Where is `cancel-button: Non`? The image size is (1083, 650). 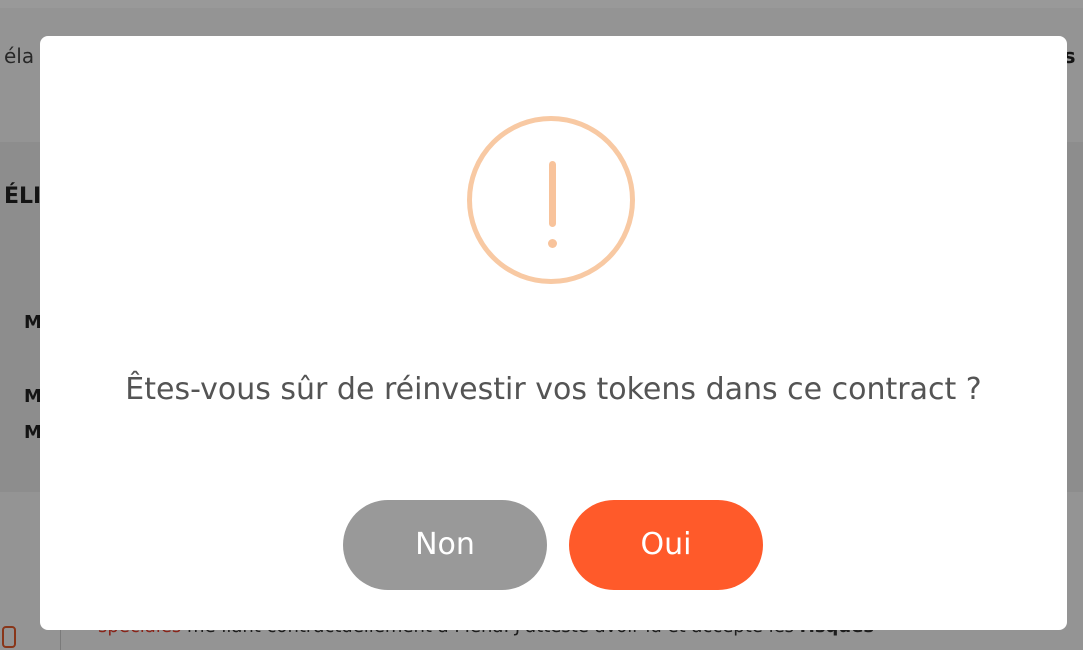 cancel-button: Non is located at coordinates (445, 545).